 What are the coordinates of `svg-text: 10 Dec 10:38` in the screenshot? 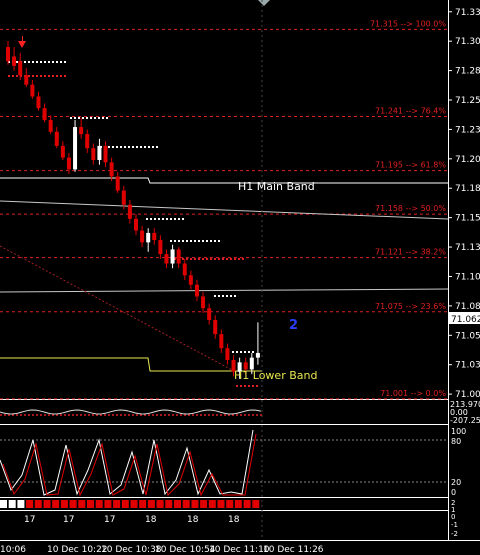 It's located at (131, 550).